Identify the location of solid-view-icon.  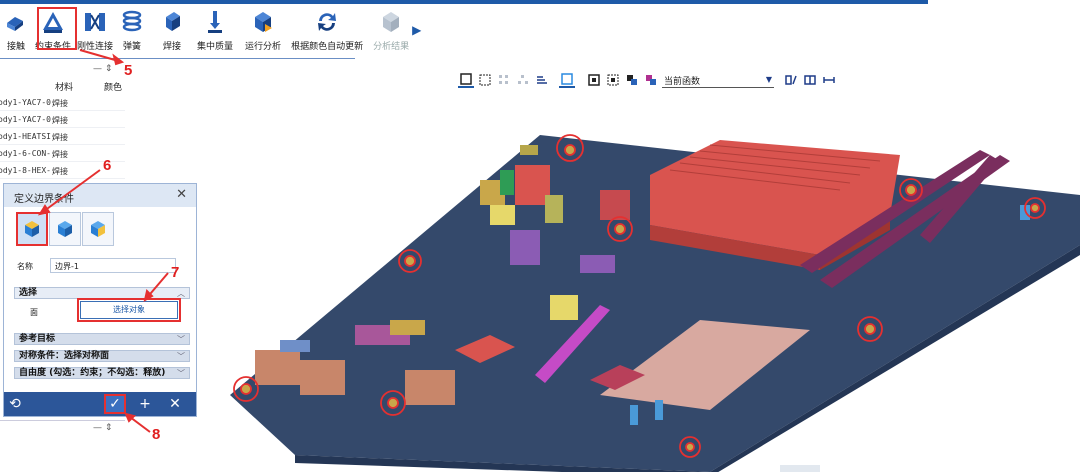
(466, 80).